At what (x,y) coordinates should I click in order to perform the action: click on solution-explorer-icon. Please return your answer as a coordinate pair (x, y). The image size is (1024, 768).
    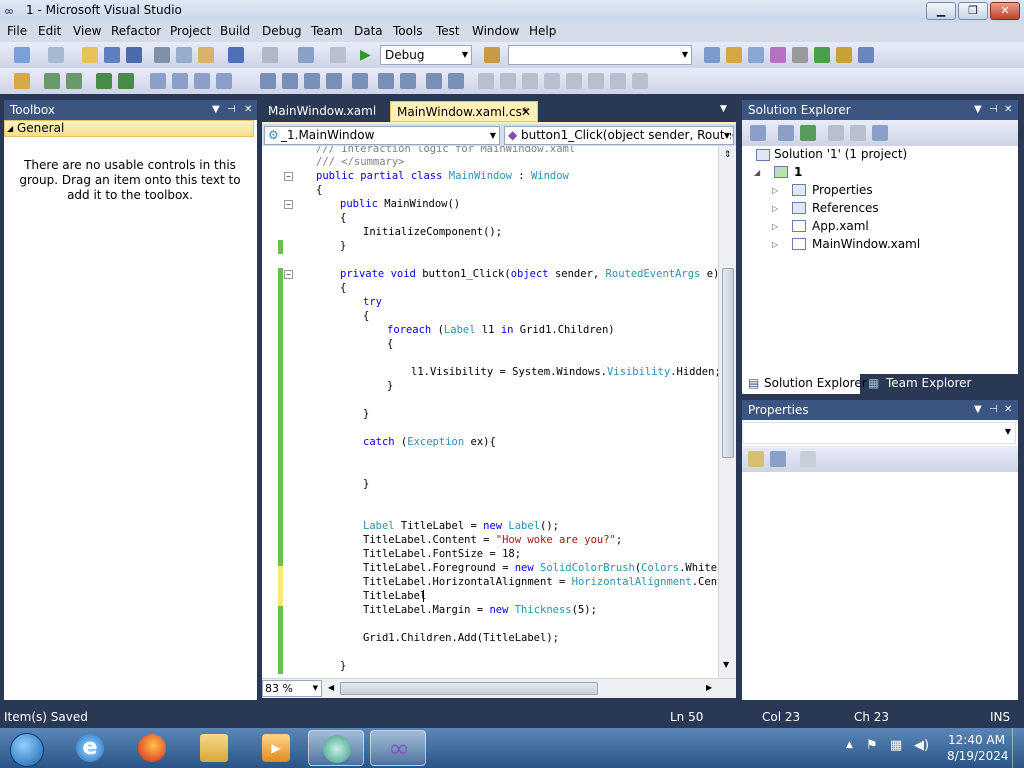
    Looking at the image, I should click on (712, 55).